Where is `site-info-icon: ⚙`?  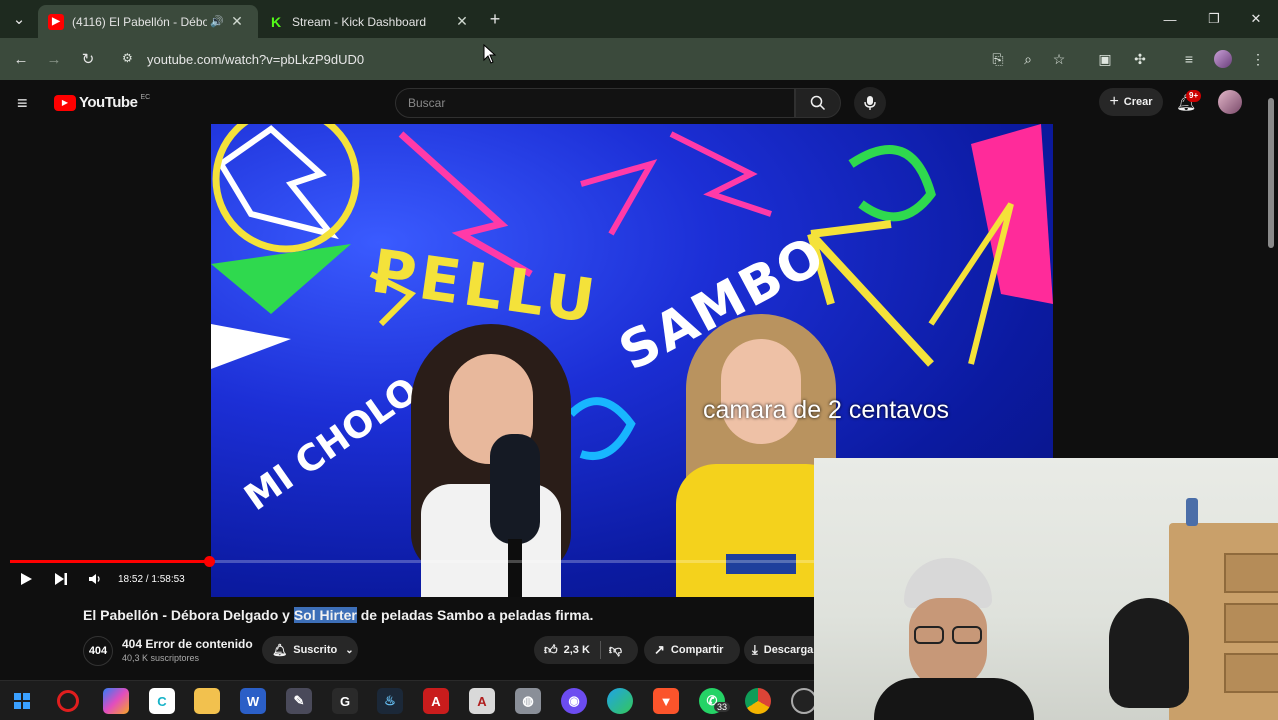 site-info-icon: ⚙ is located at coordinates (127, 58).